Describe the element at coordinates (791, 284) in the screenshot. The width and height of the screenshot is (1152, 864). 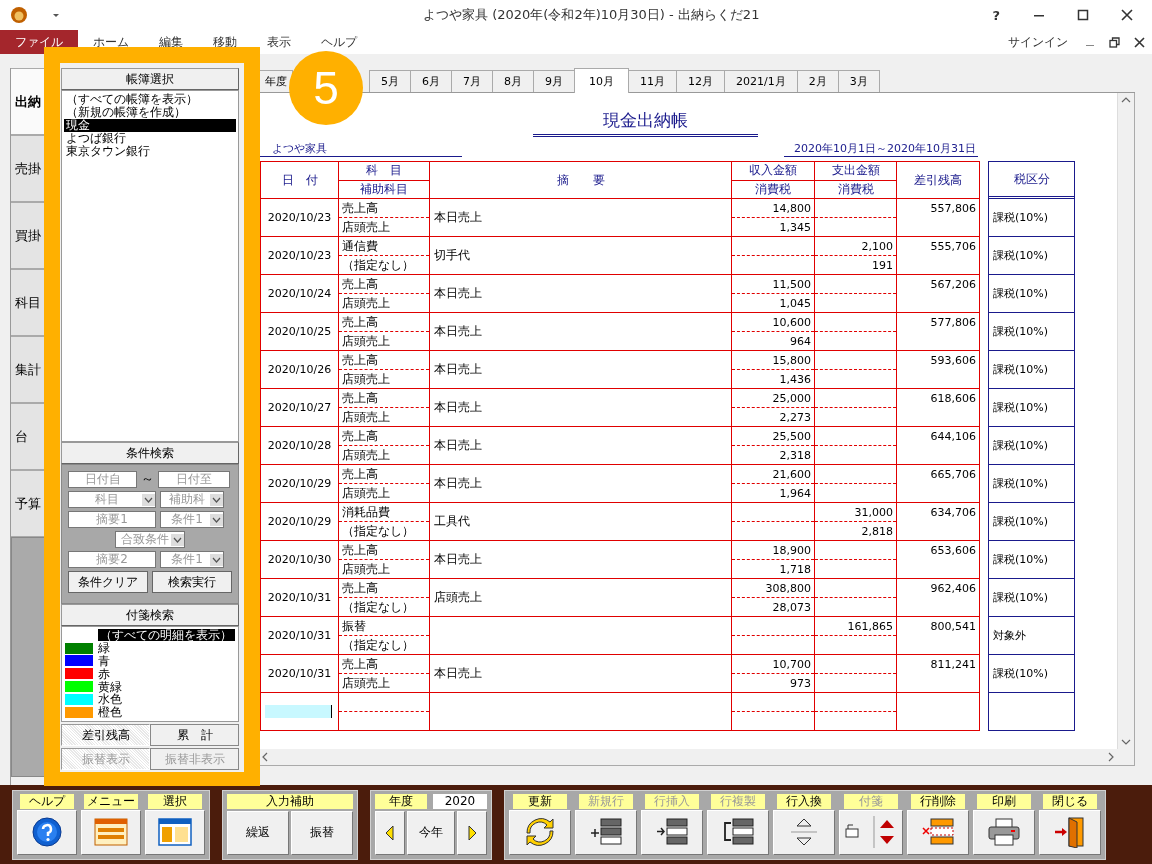
I see `income-cell: 11,500` at that location.